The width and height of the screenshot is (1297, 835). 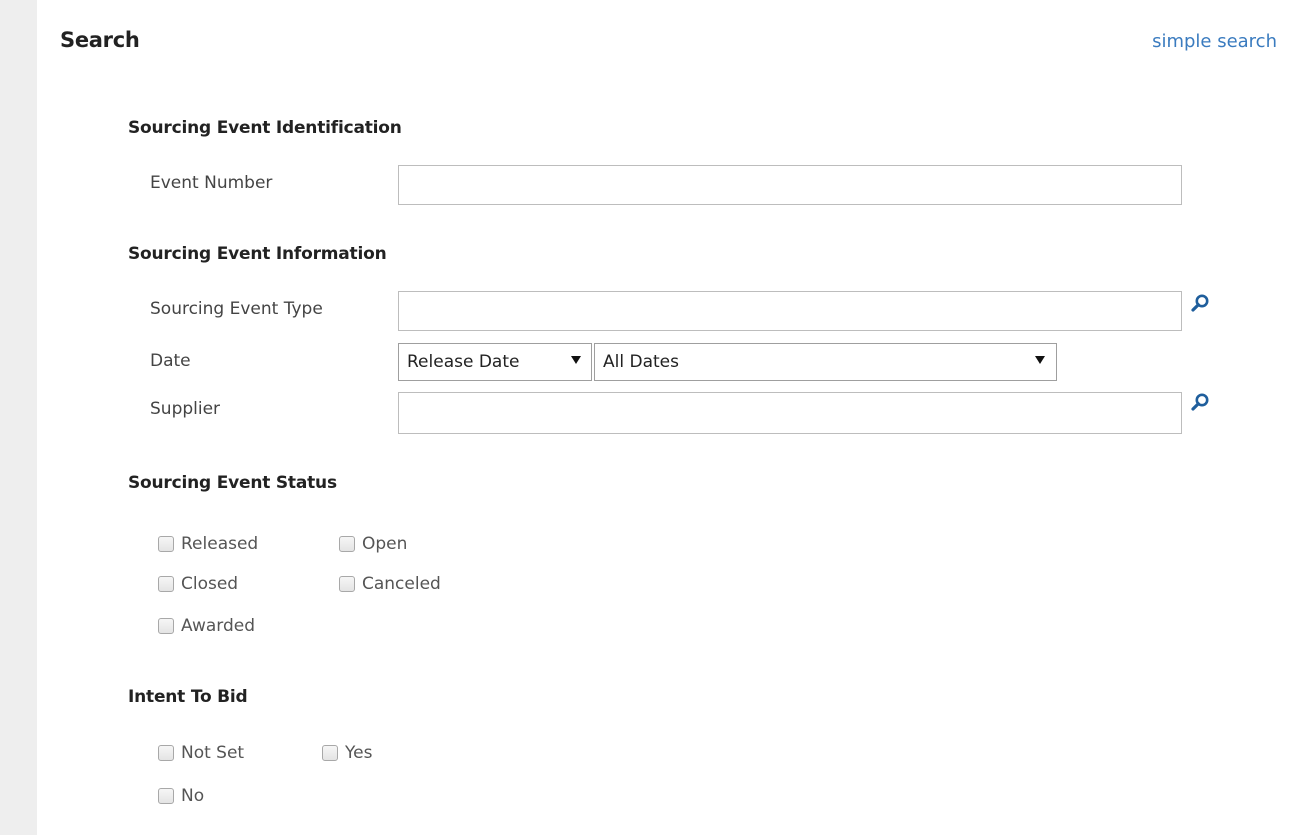 I want to click on section-heading-intent: Intent To Bid, so click(x=188, y=697).